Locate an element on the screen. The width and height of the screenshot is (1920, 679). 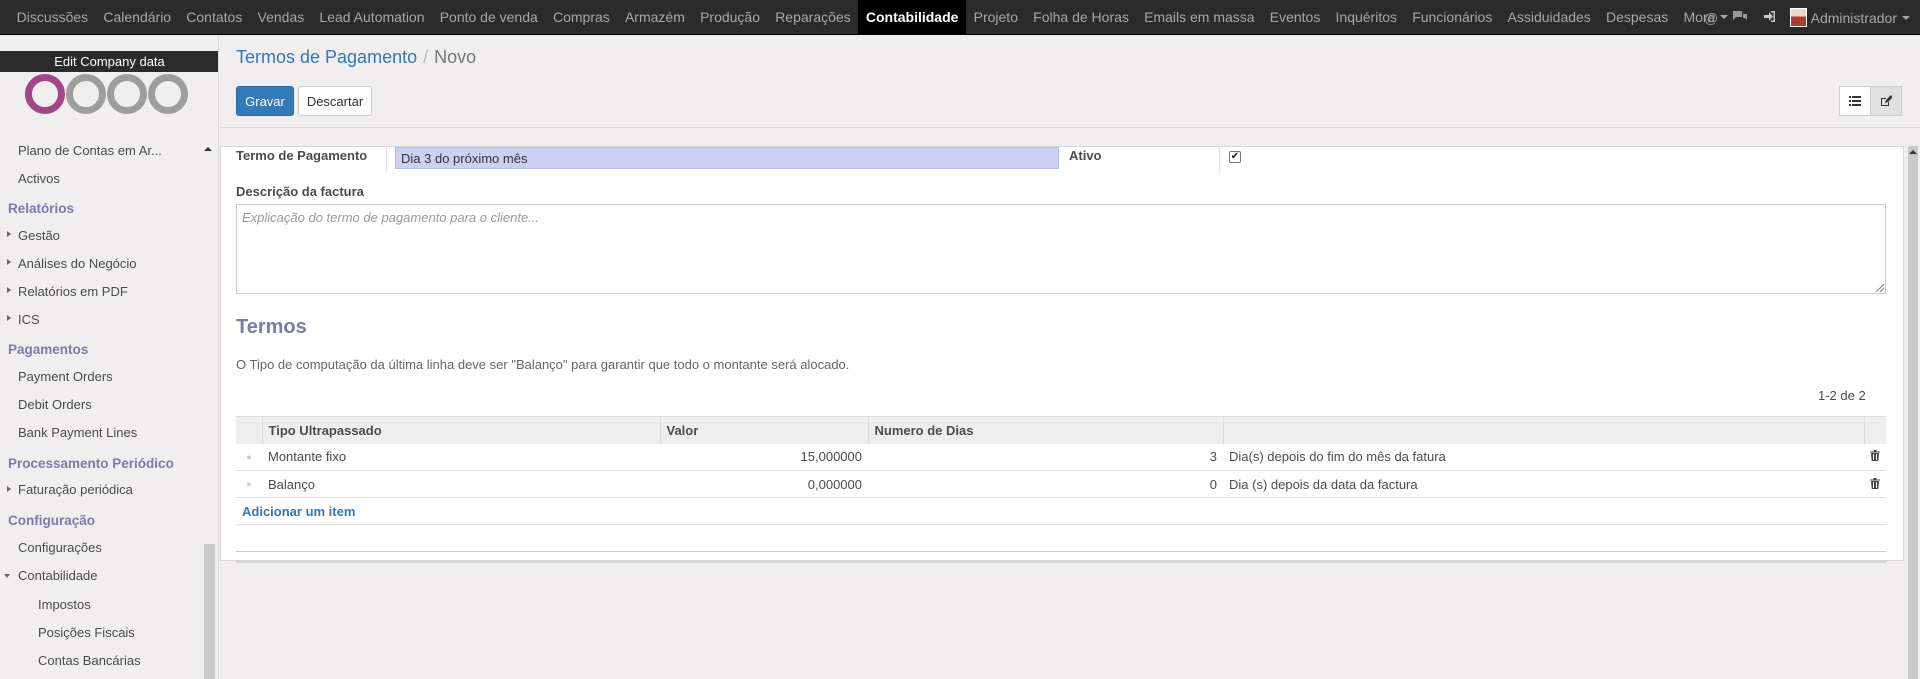
active-label: Ativo is located at coordinates (1085, 155).